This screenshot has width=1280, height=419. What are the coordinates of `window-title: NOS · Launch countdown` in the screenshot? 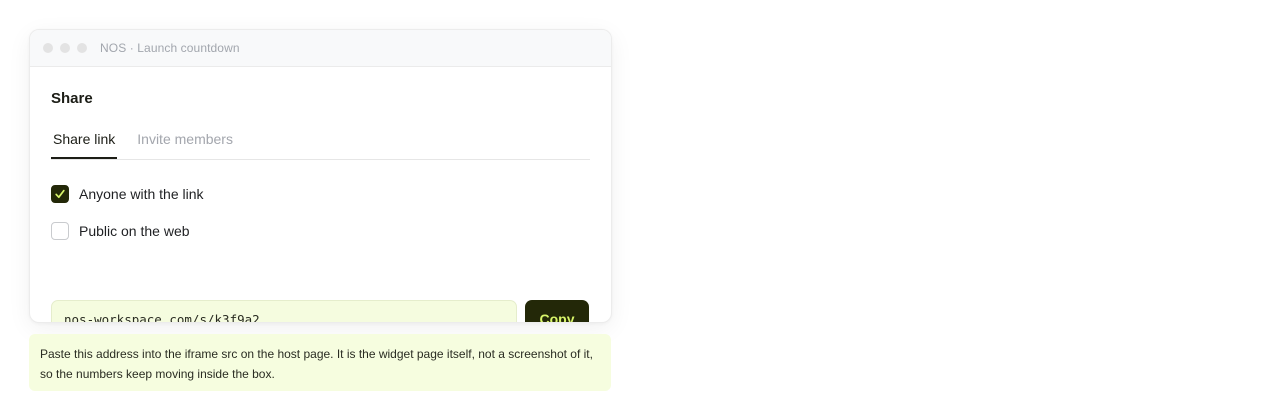 It's located at (170, 48).